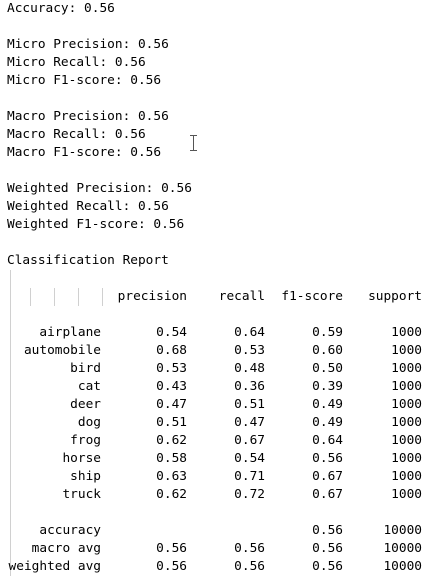 This screenshot has width=429, height=580. I want to click on row-label: cat, so click(89, 386).